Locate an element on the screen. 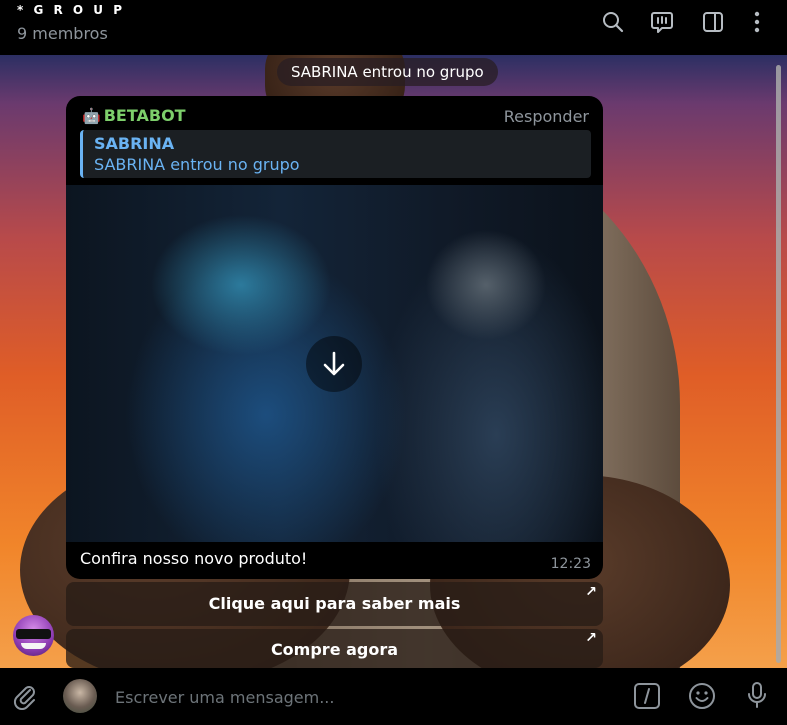  more-vertical-icon is located at coordinates (757, 22).